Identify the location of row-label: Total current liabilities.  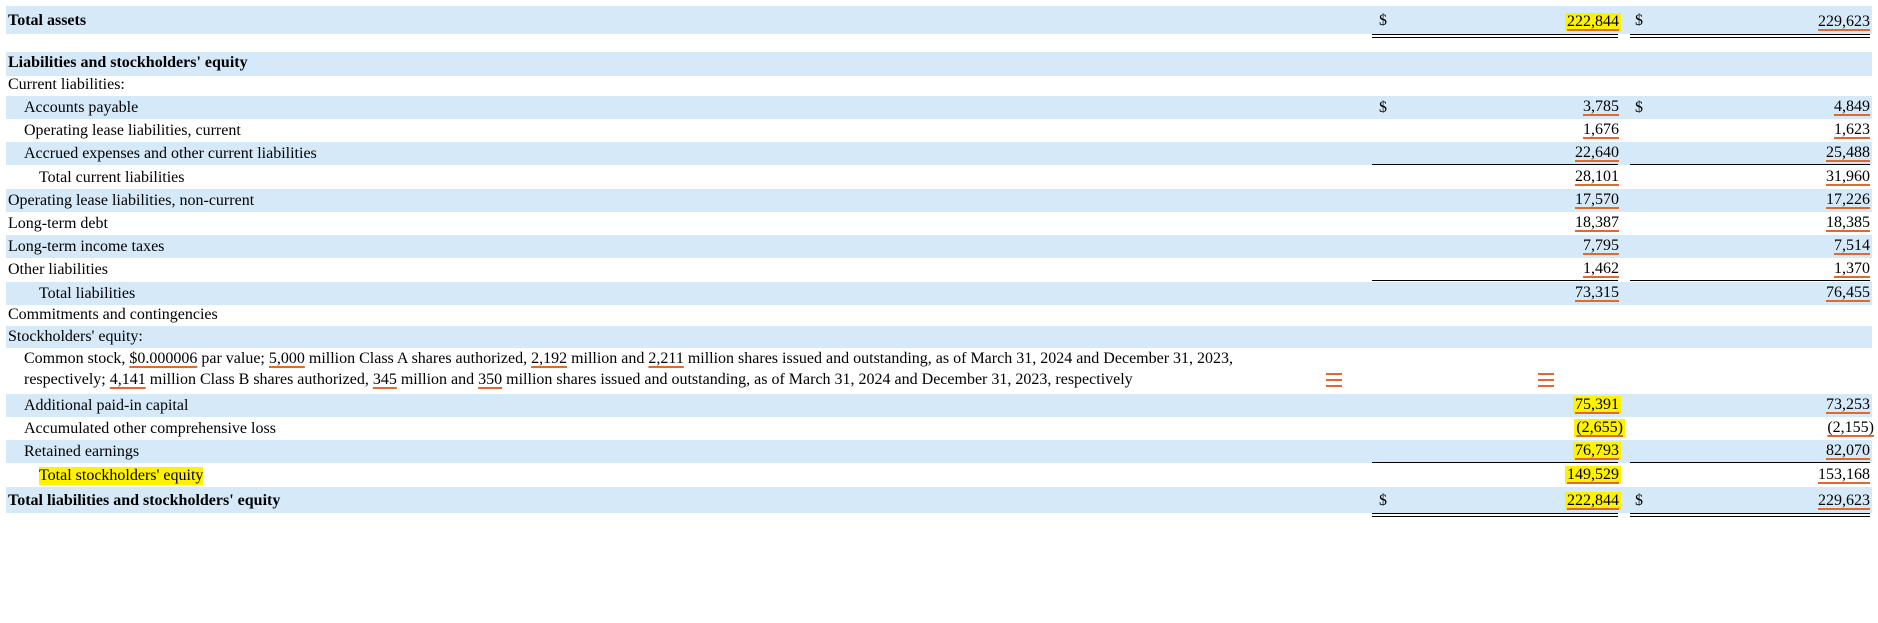
(112, 177).